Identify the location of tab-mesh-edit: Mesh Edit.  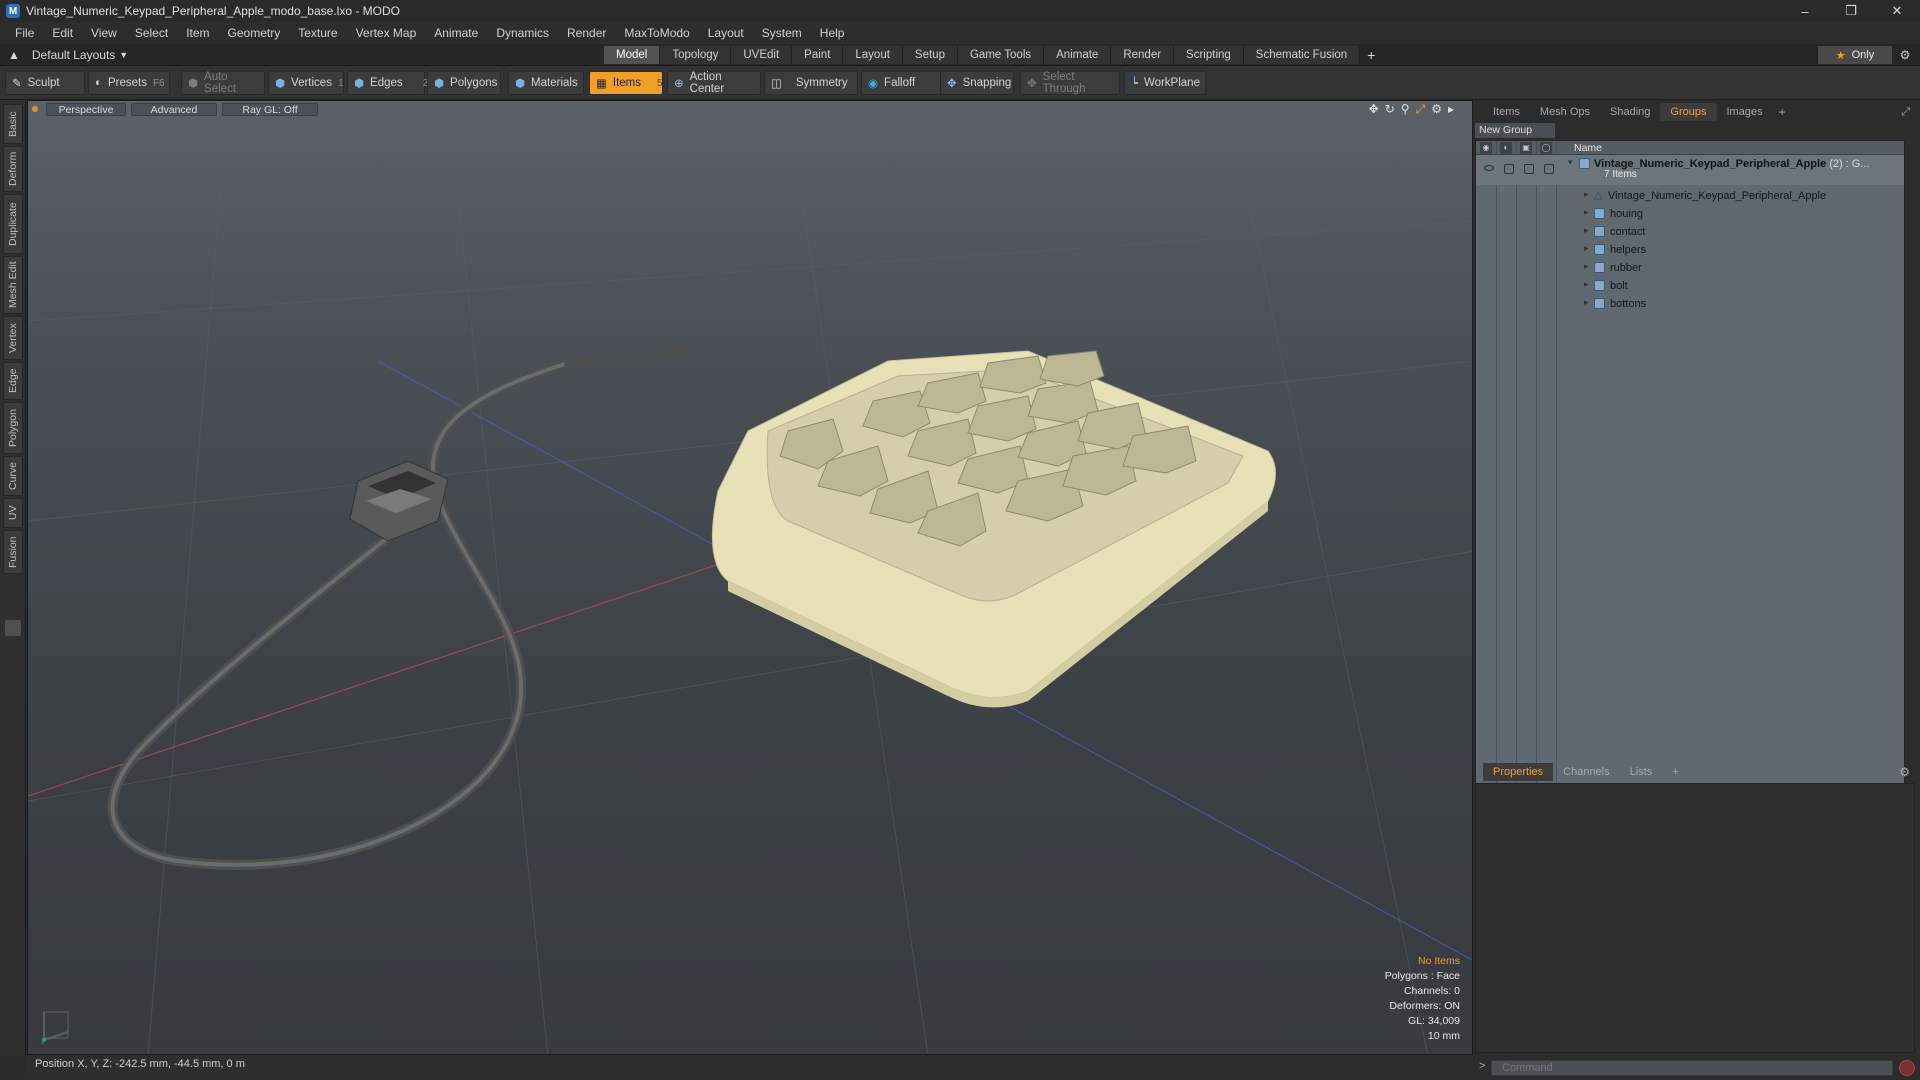
(13, 285).